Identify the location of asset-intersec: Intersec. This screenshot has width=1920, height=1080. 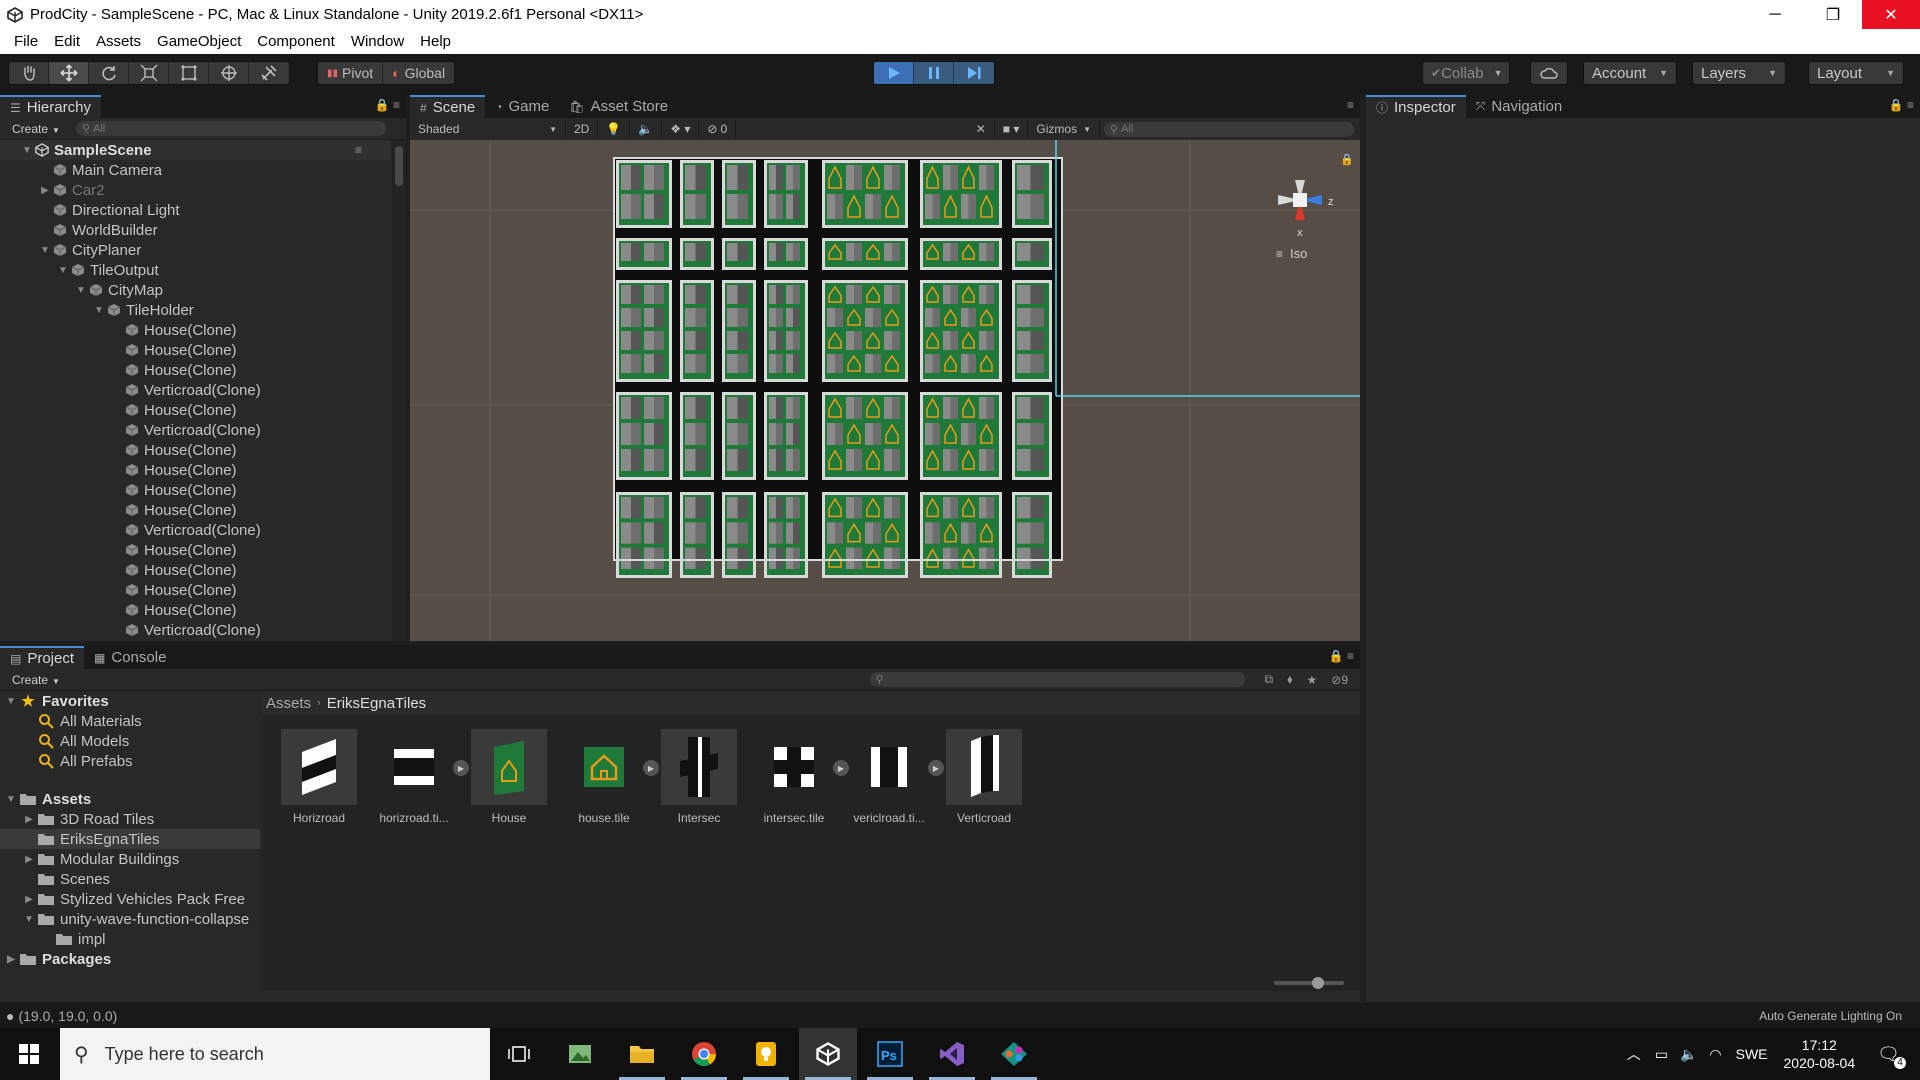
(699, 777).